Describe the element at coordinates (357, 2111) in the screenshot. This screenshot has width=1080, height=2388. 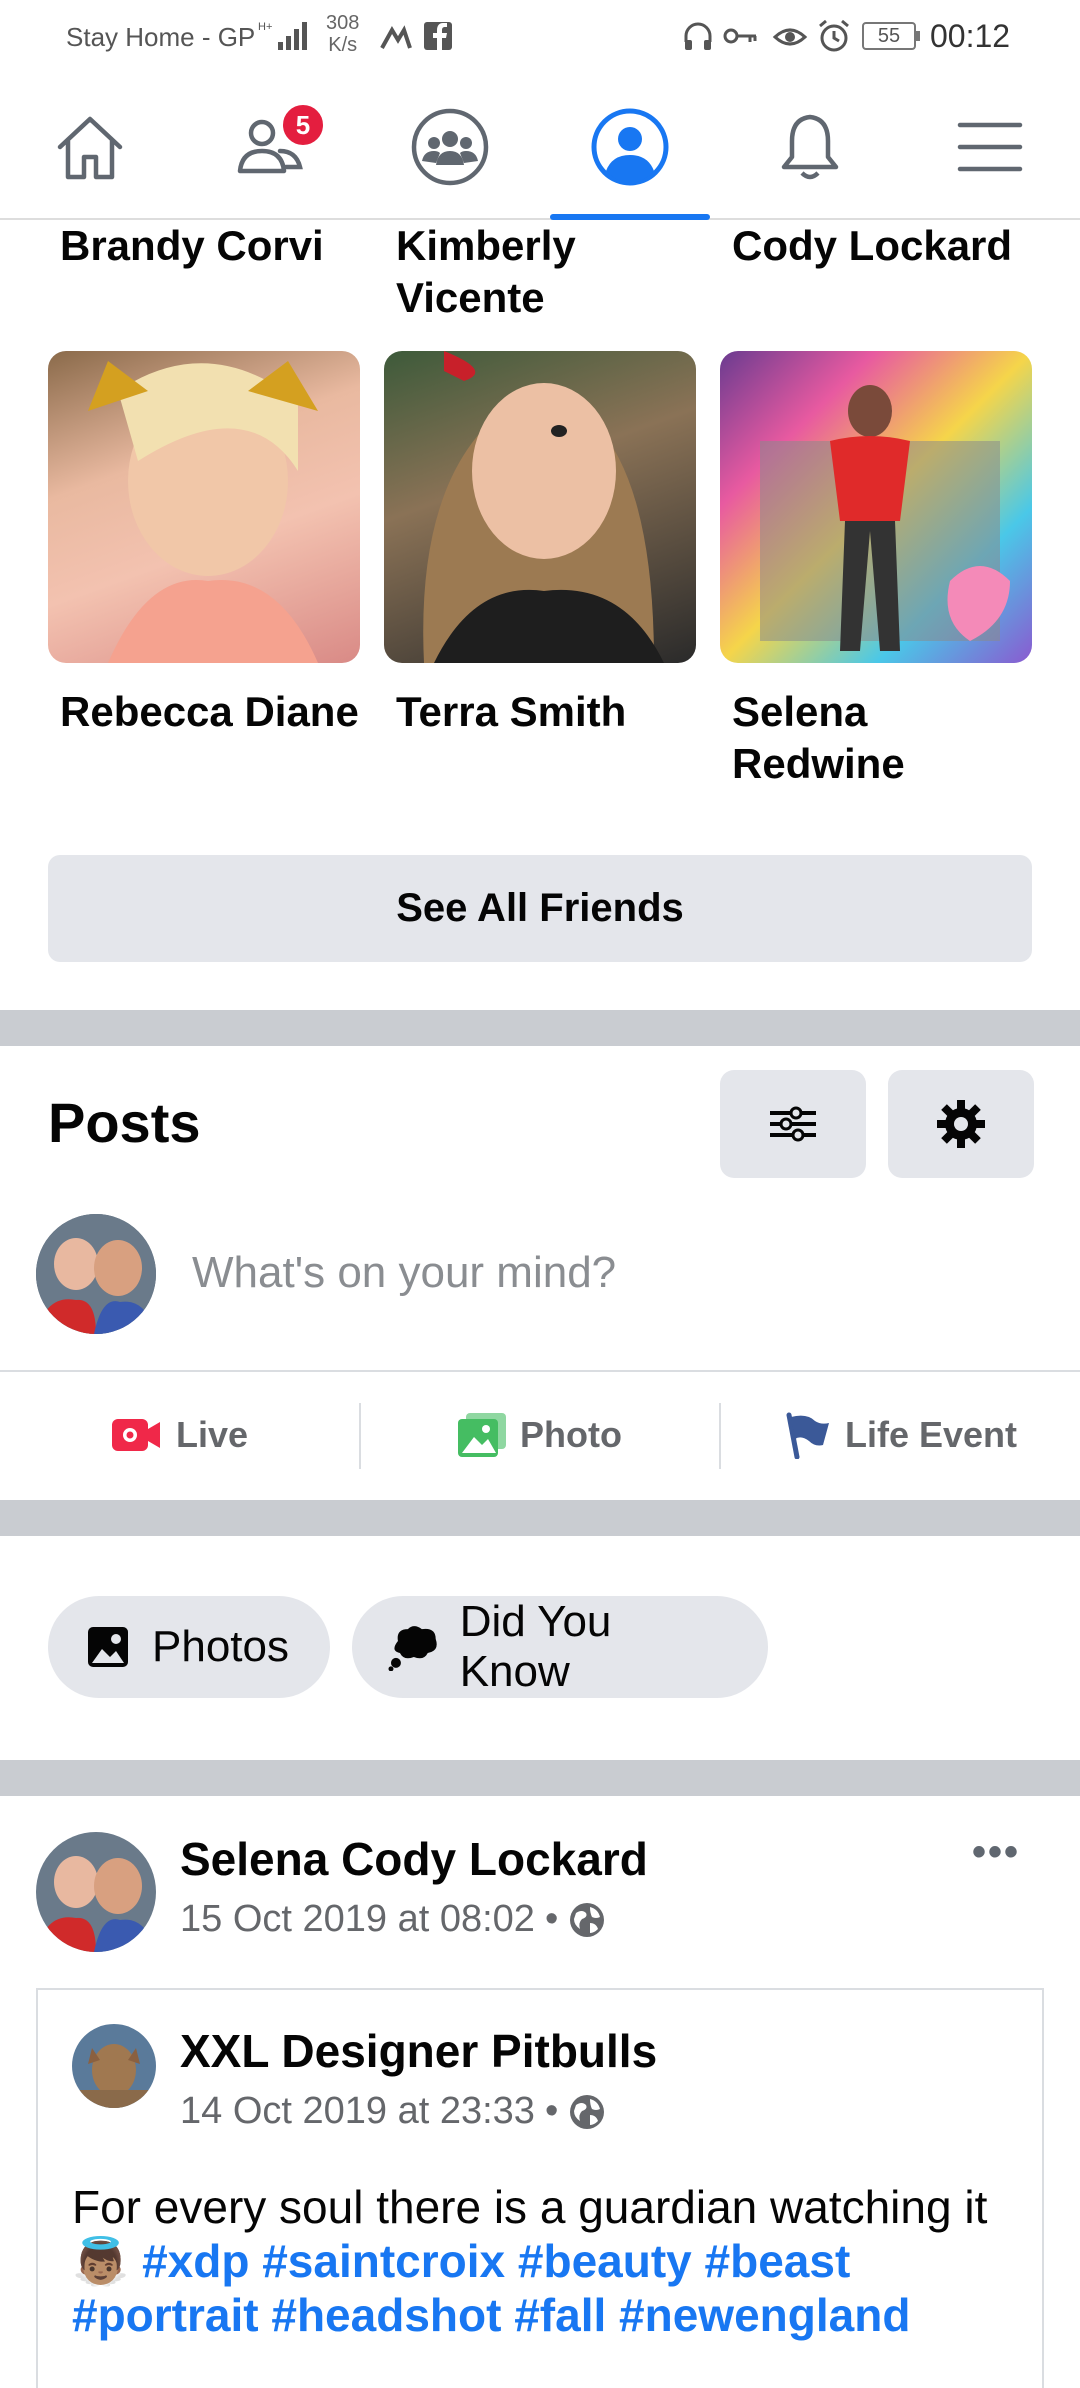
I see `shared-post-date: 14 Oct 2019 at 23:33` at that location.